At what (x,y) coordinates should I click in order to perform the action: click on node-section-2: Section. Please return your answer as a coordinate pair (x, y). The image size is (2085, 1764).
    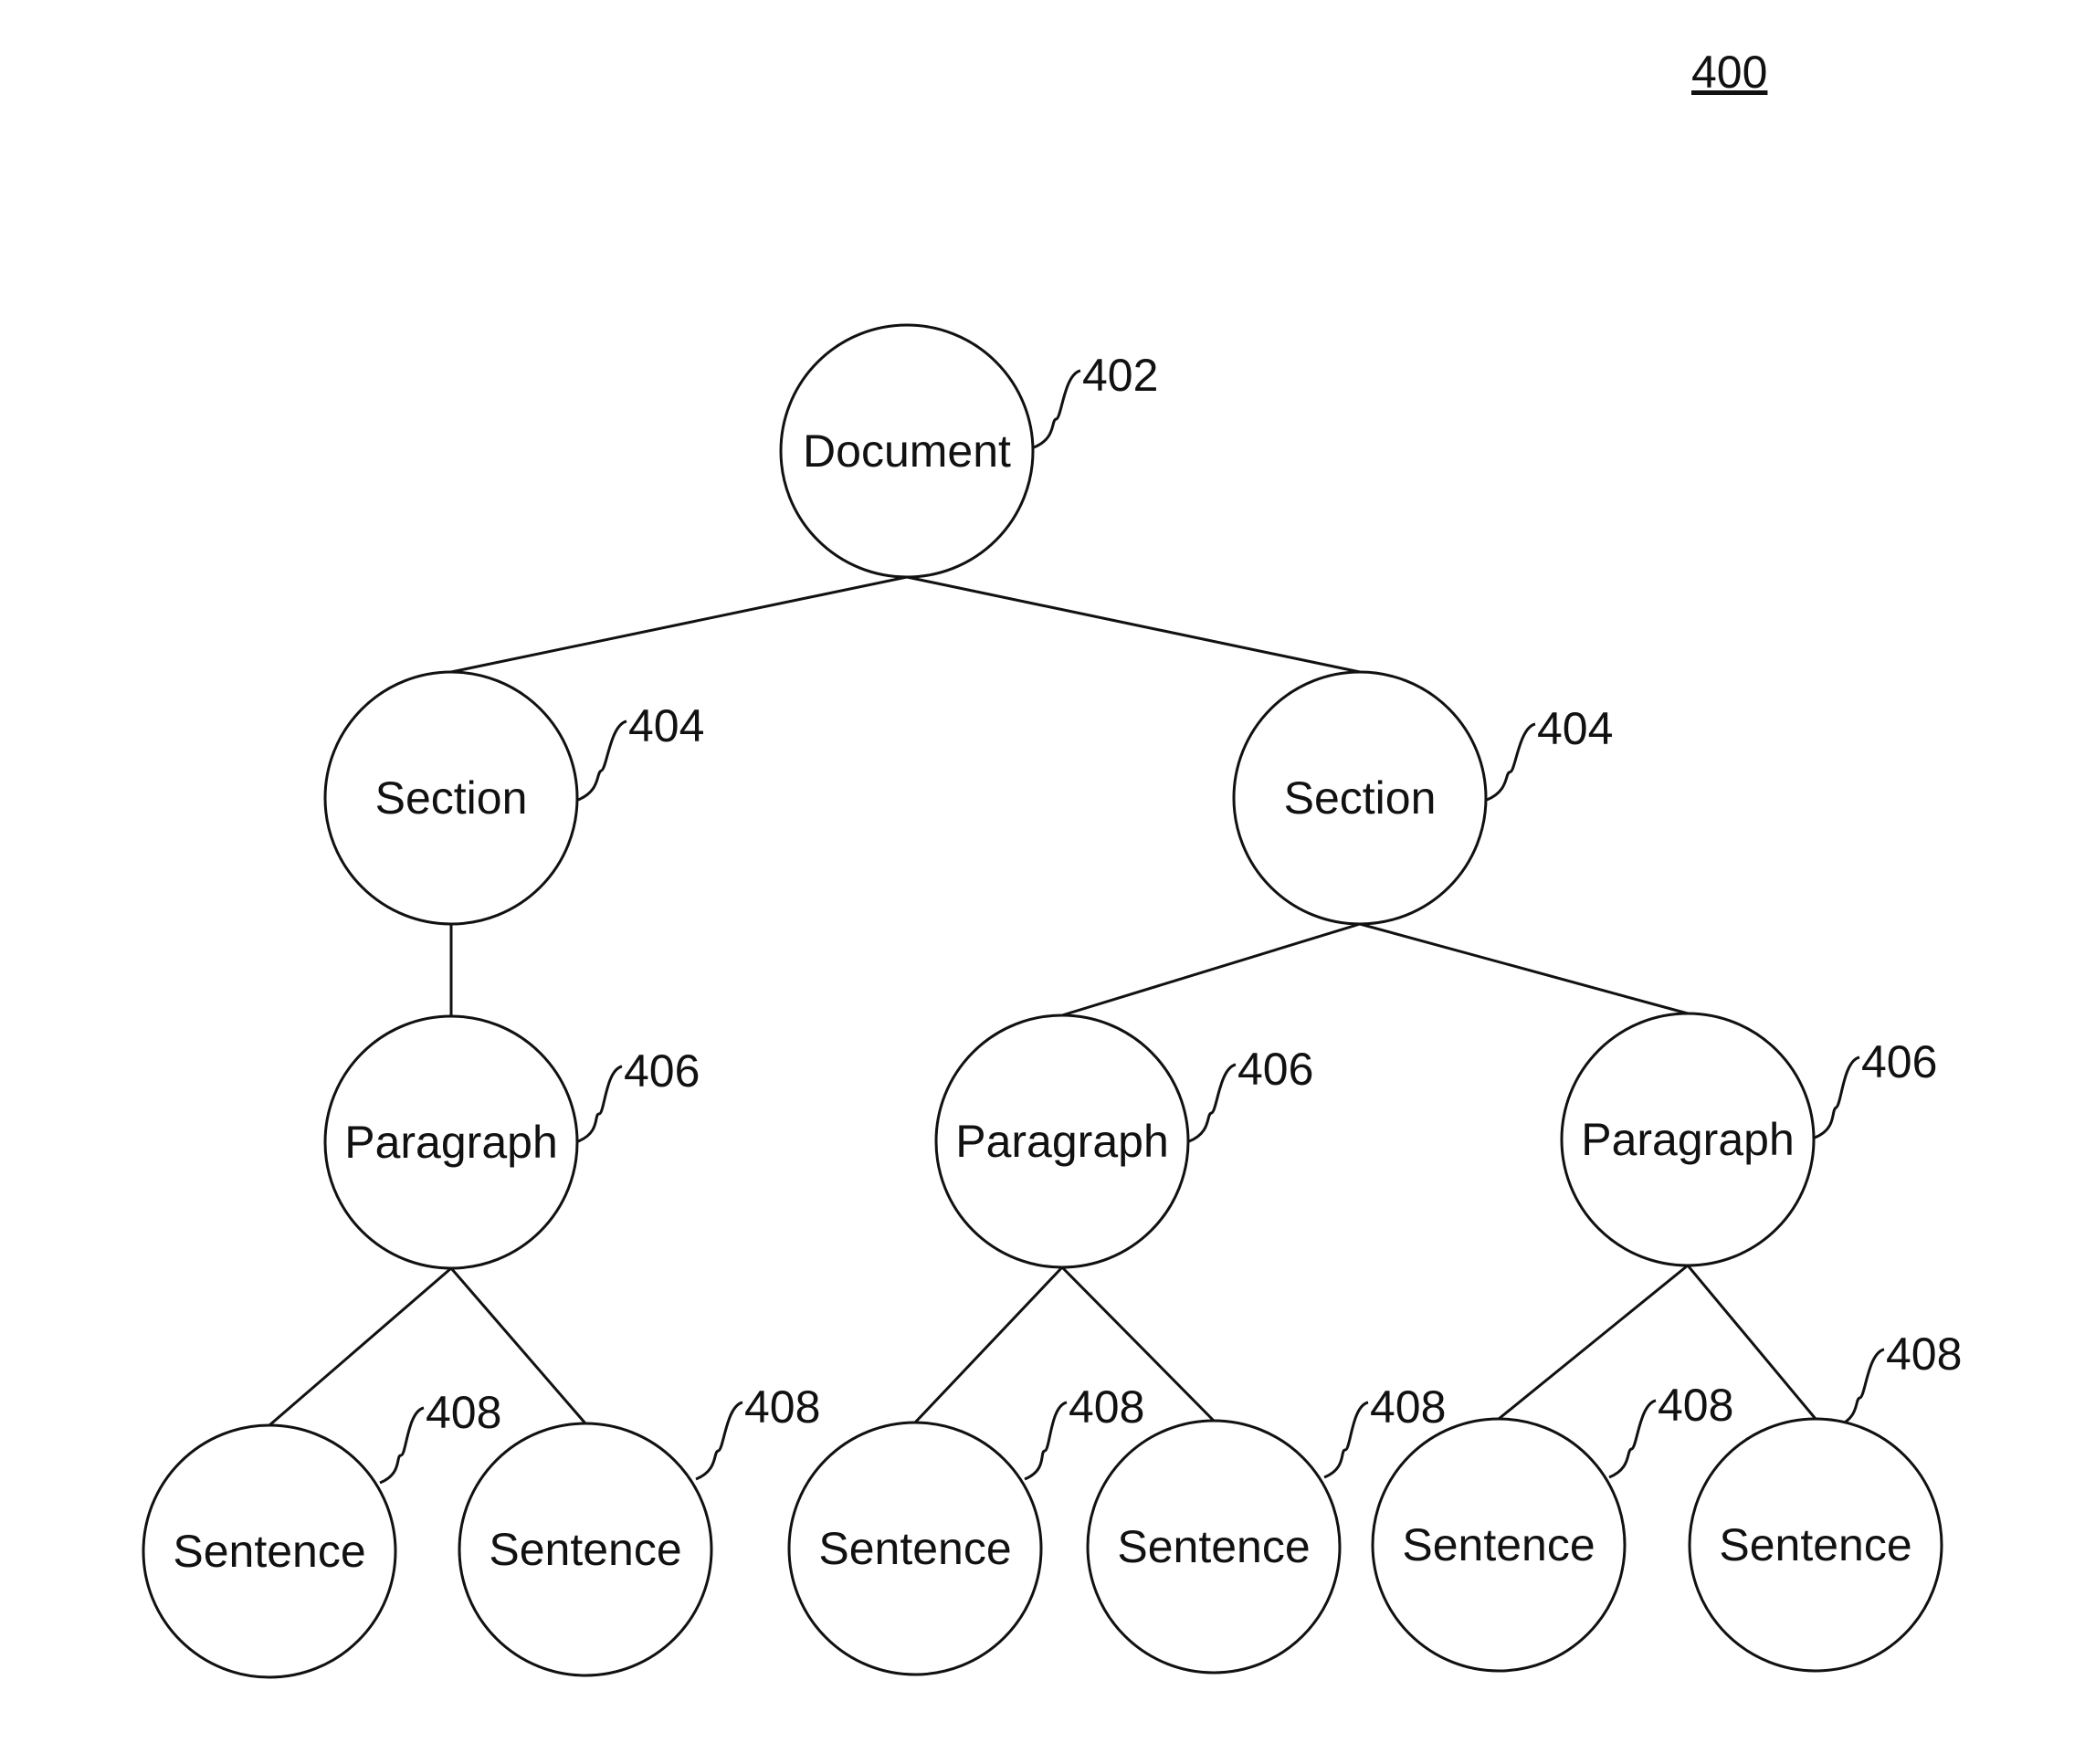
    Looking at the image, I should click on (1360, 798).